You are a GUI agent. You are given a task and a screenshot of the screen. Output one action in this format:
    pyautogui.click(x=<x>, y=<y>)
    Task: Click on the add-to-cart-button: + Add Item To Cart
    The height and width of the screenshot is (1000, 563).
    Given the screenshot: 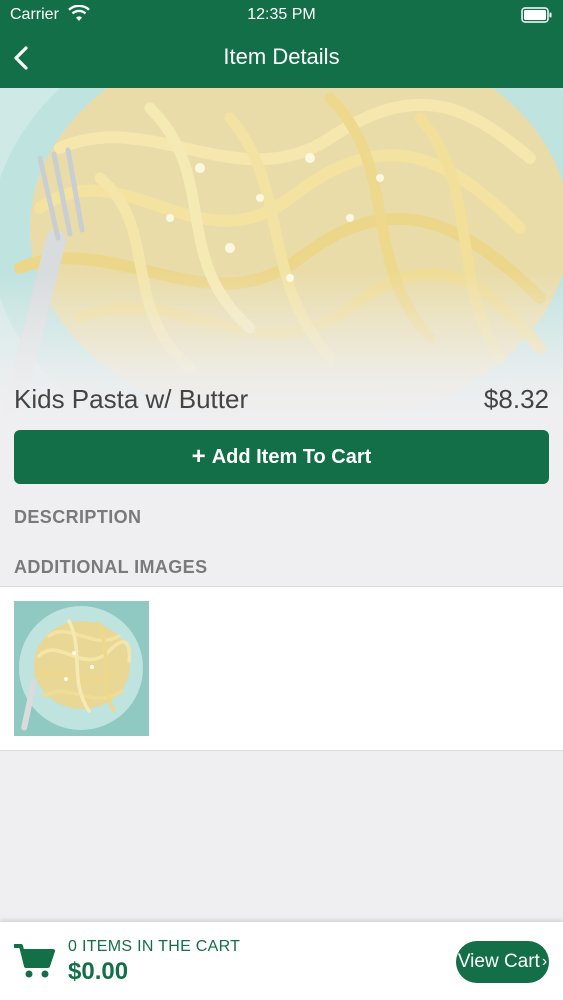 What is the action you would take?
    pyautogui.click(x=281, y=457)
    